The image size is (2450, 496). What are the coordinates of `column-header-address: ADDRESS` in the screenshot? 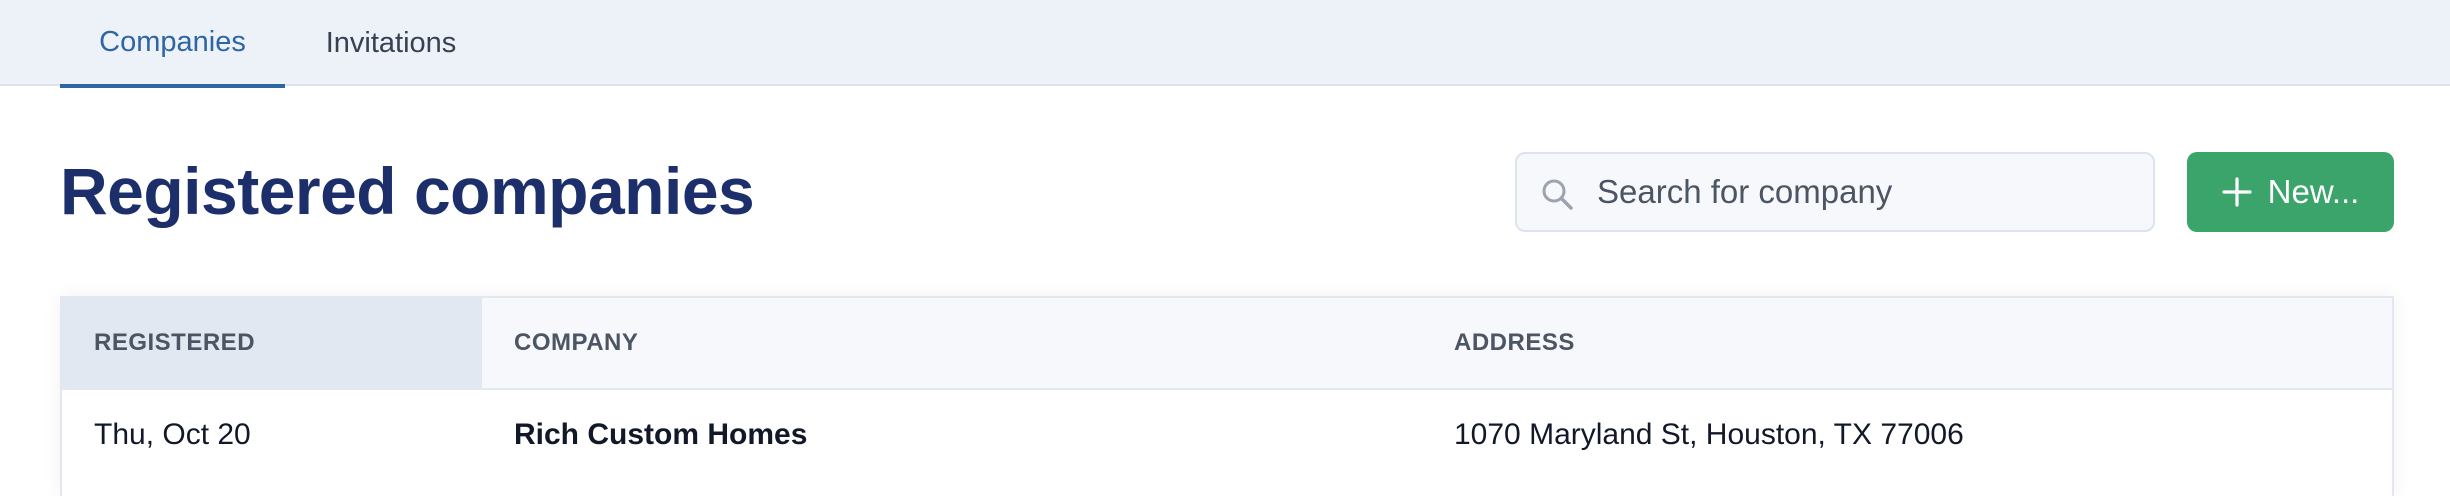 It's located at (1907, 343).